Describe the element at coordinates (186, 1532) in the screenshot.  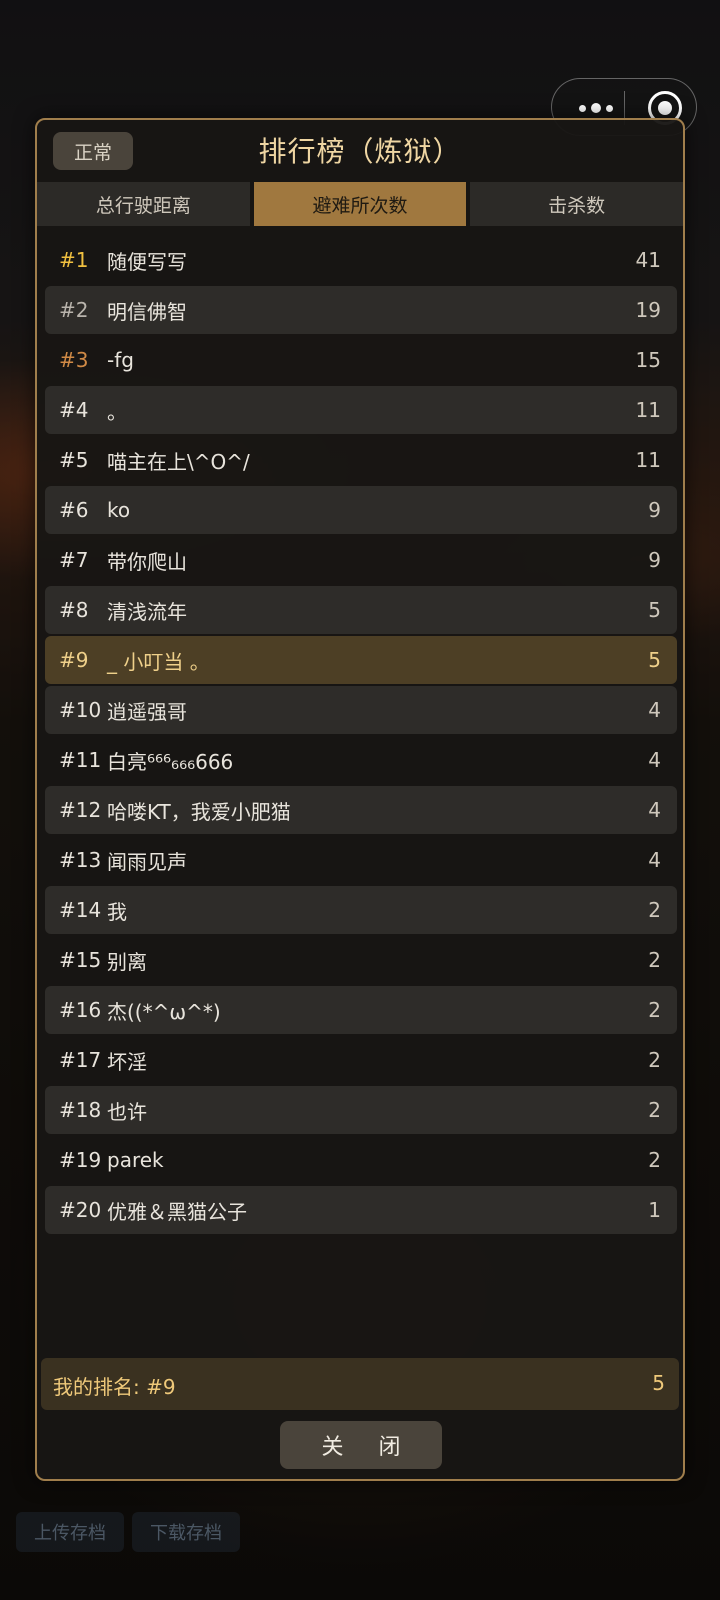
I see `download-save-button: 下载存档` at that location.